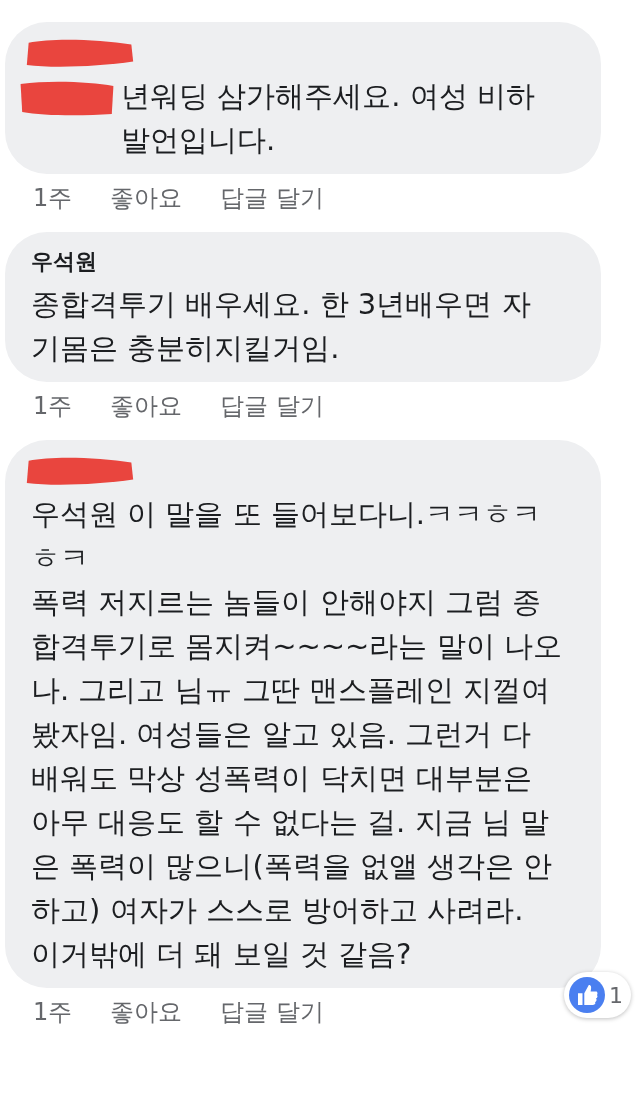  I want to click on comment-text: ㅎㅋ, so click(60, 558).